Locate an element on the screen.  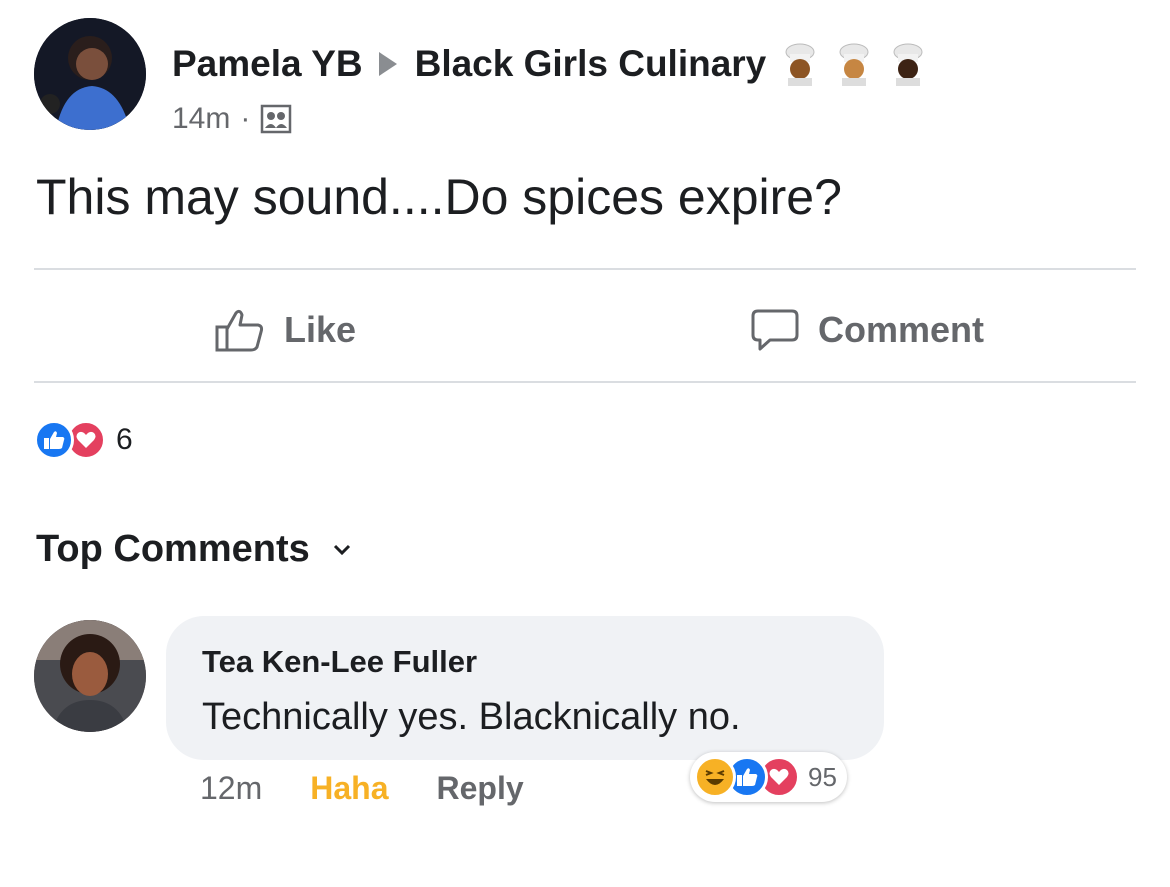
comment-reactions-summary: 95 is located at coordinates (768, 777).